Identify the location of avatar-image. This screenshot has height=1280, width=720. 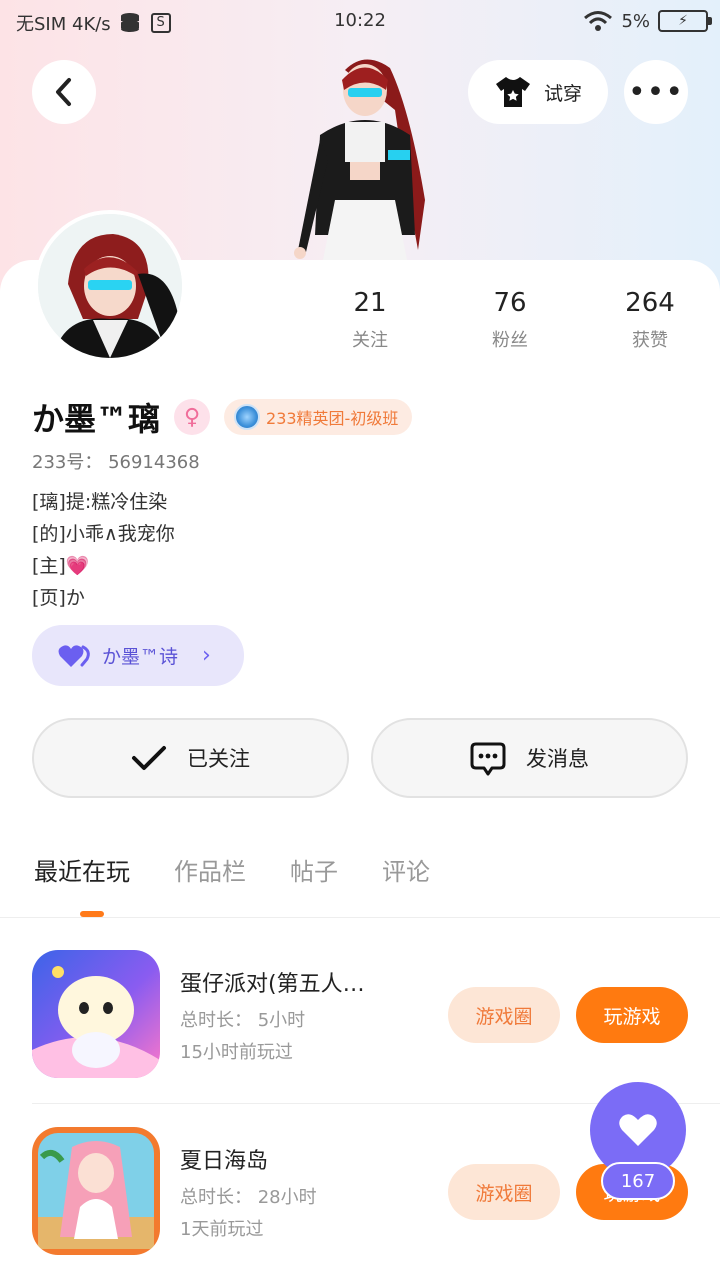
(110, 286).